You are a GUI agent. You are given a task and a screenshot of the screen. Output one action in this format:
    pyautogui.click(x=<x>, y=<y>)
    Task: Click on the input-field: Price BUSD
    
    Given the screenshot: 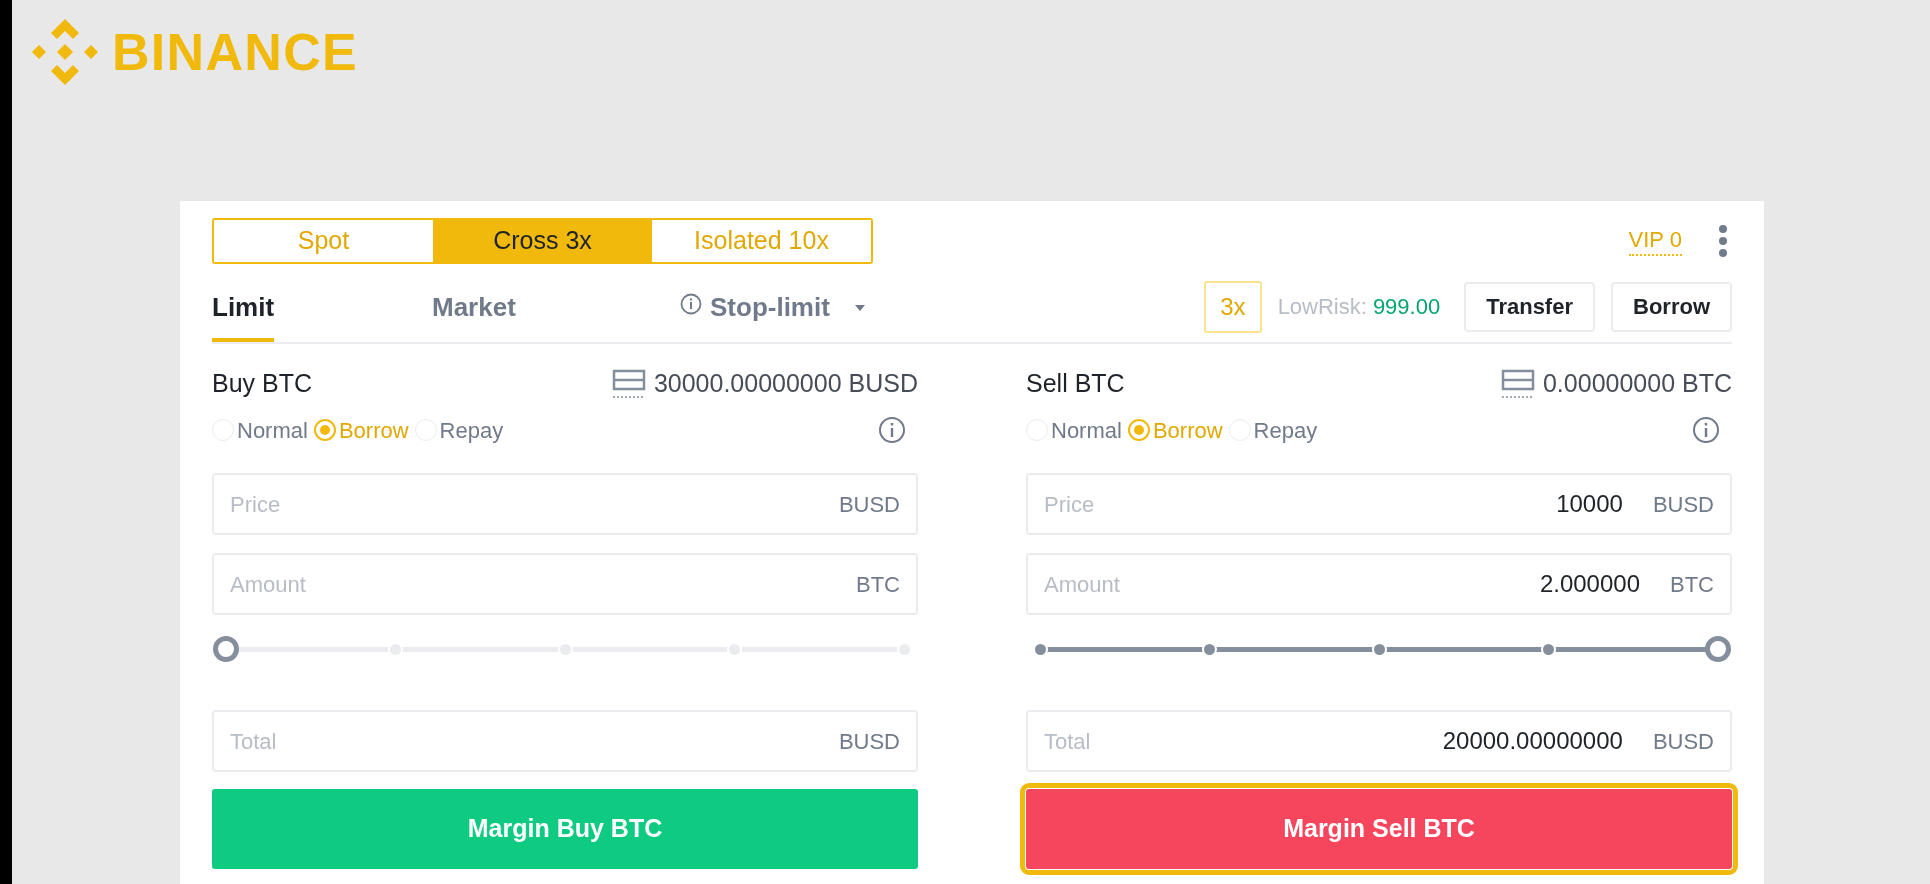 What is the action you would take?
    pyautogui.click(x=565, y=504)
    